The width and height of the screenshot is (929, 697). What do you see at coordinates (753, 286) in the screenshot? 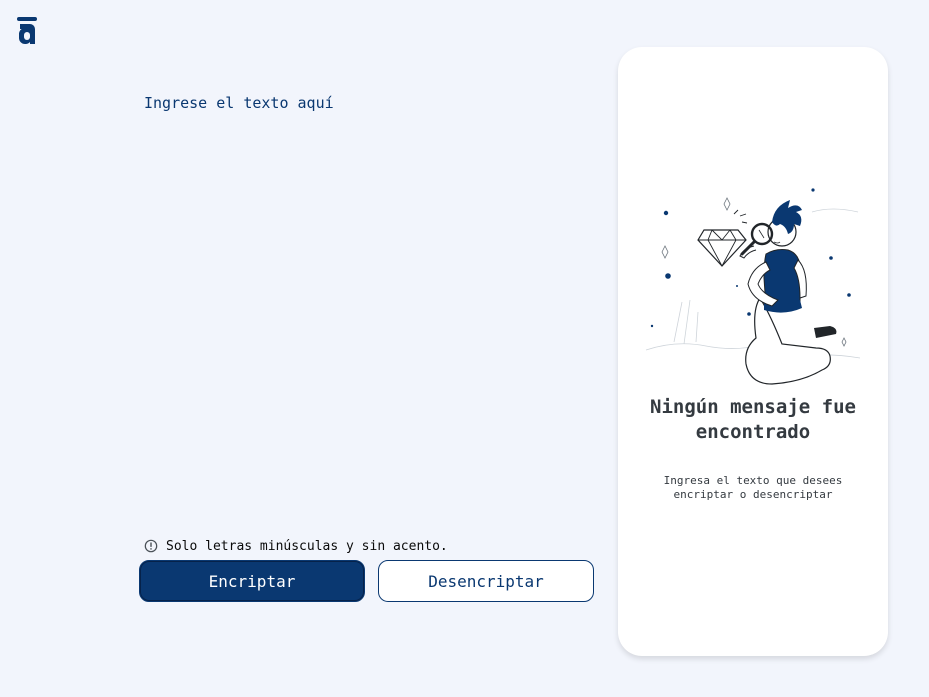
I see `person-with-magnifying-glass-illustration` at bounding box center [753, 286].